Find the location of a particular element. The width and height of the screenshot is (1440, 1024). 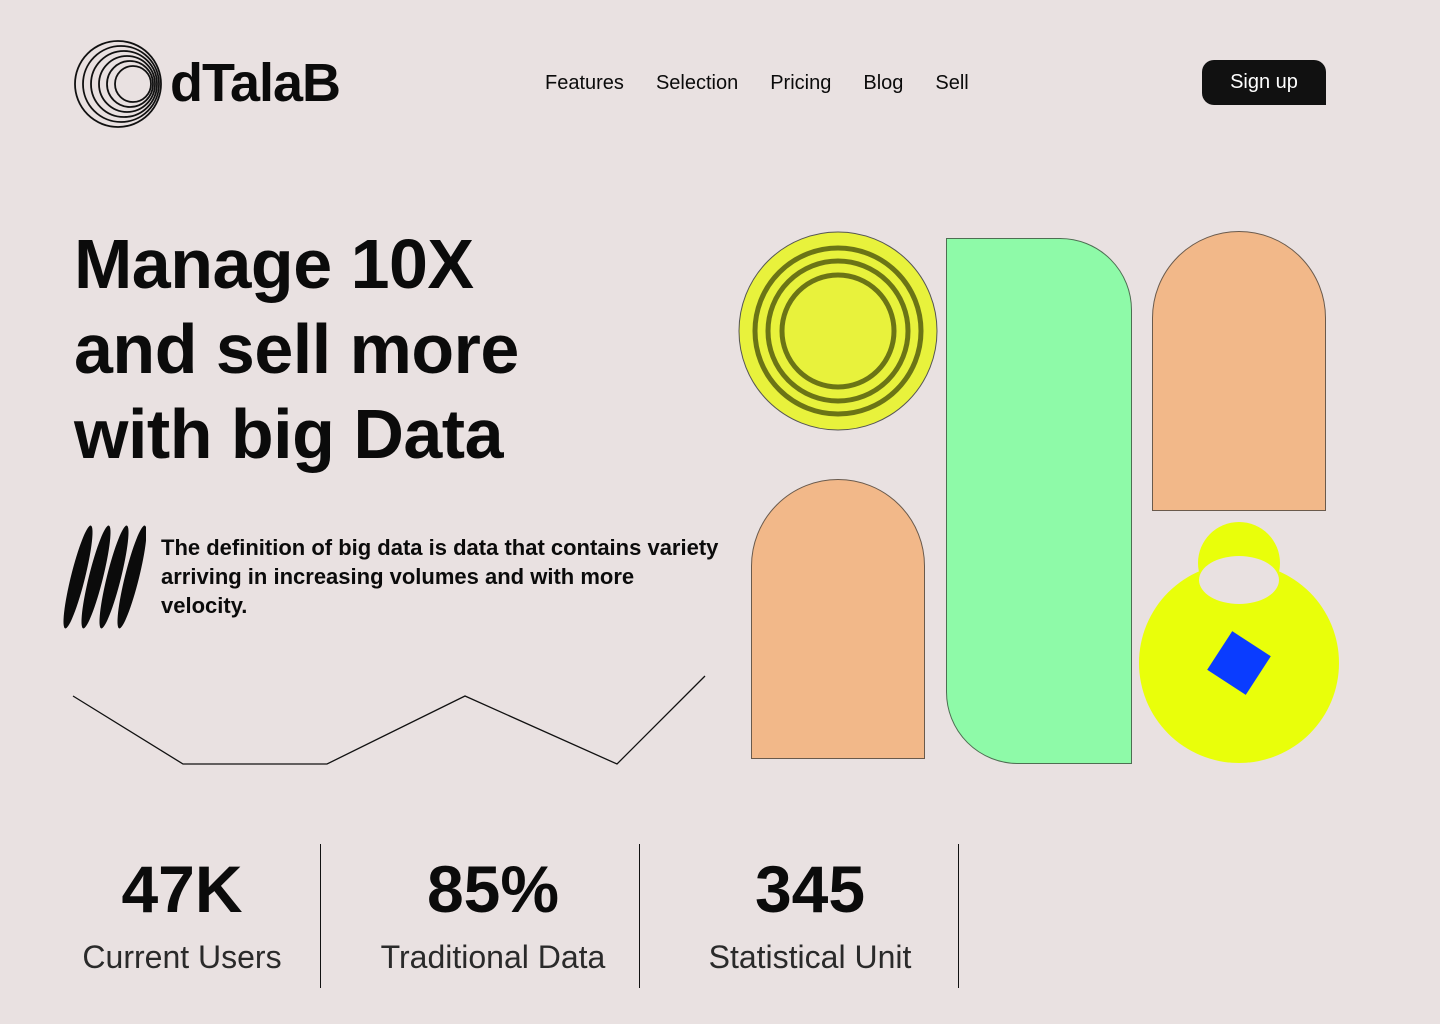

diagonal-stripes-icon is located at coordinates (104, 577).